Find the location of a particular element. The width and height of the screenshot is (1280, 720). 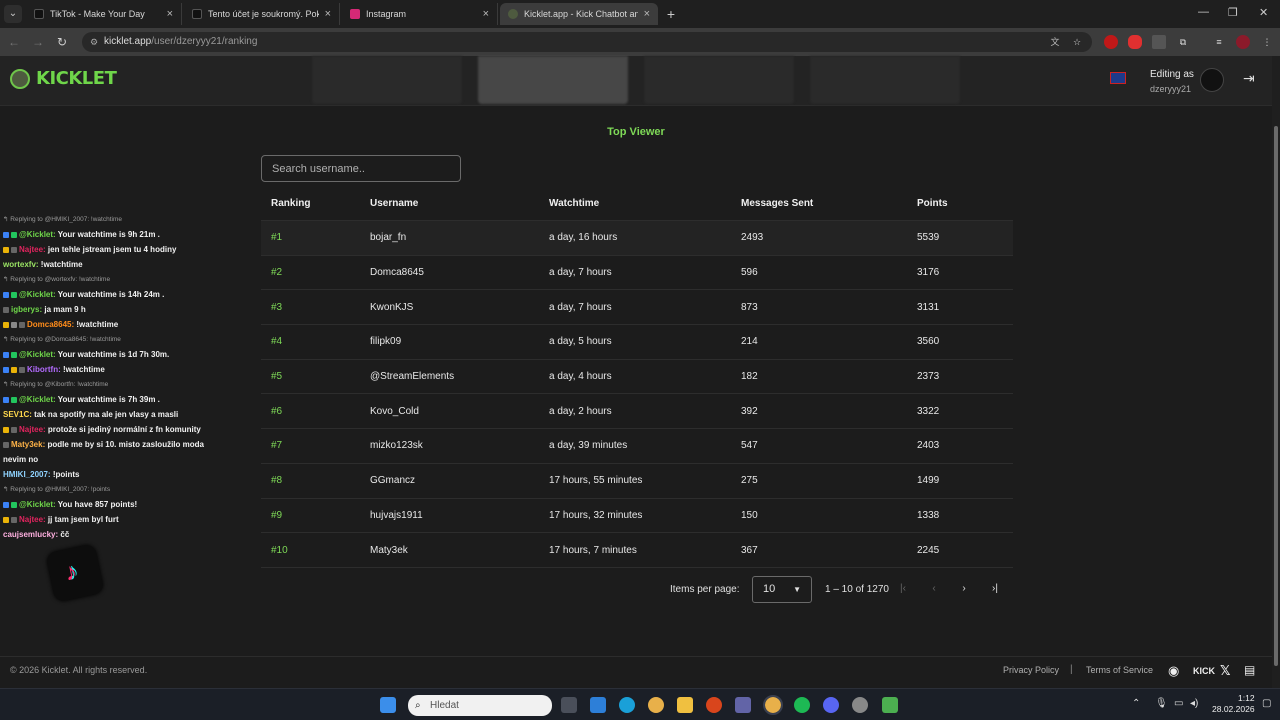

back-icon: ← is located at coordinates (14, 42).